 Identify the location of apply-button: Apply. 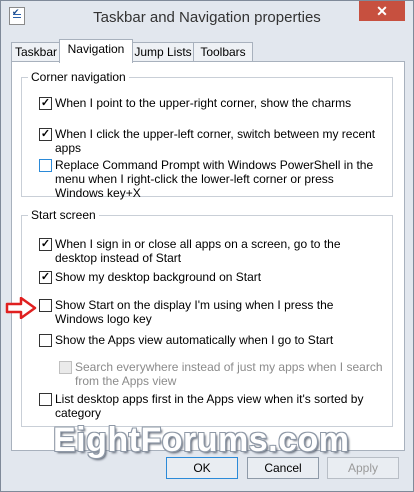
(363, 468).